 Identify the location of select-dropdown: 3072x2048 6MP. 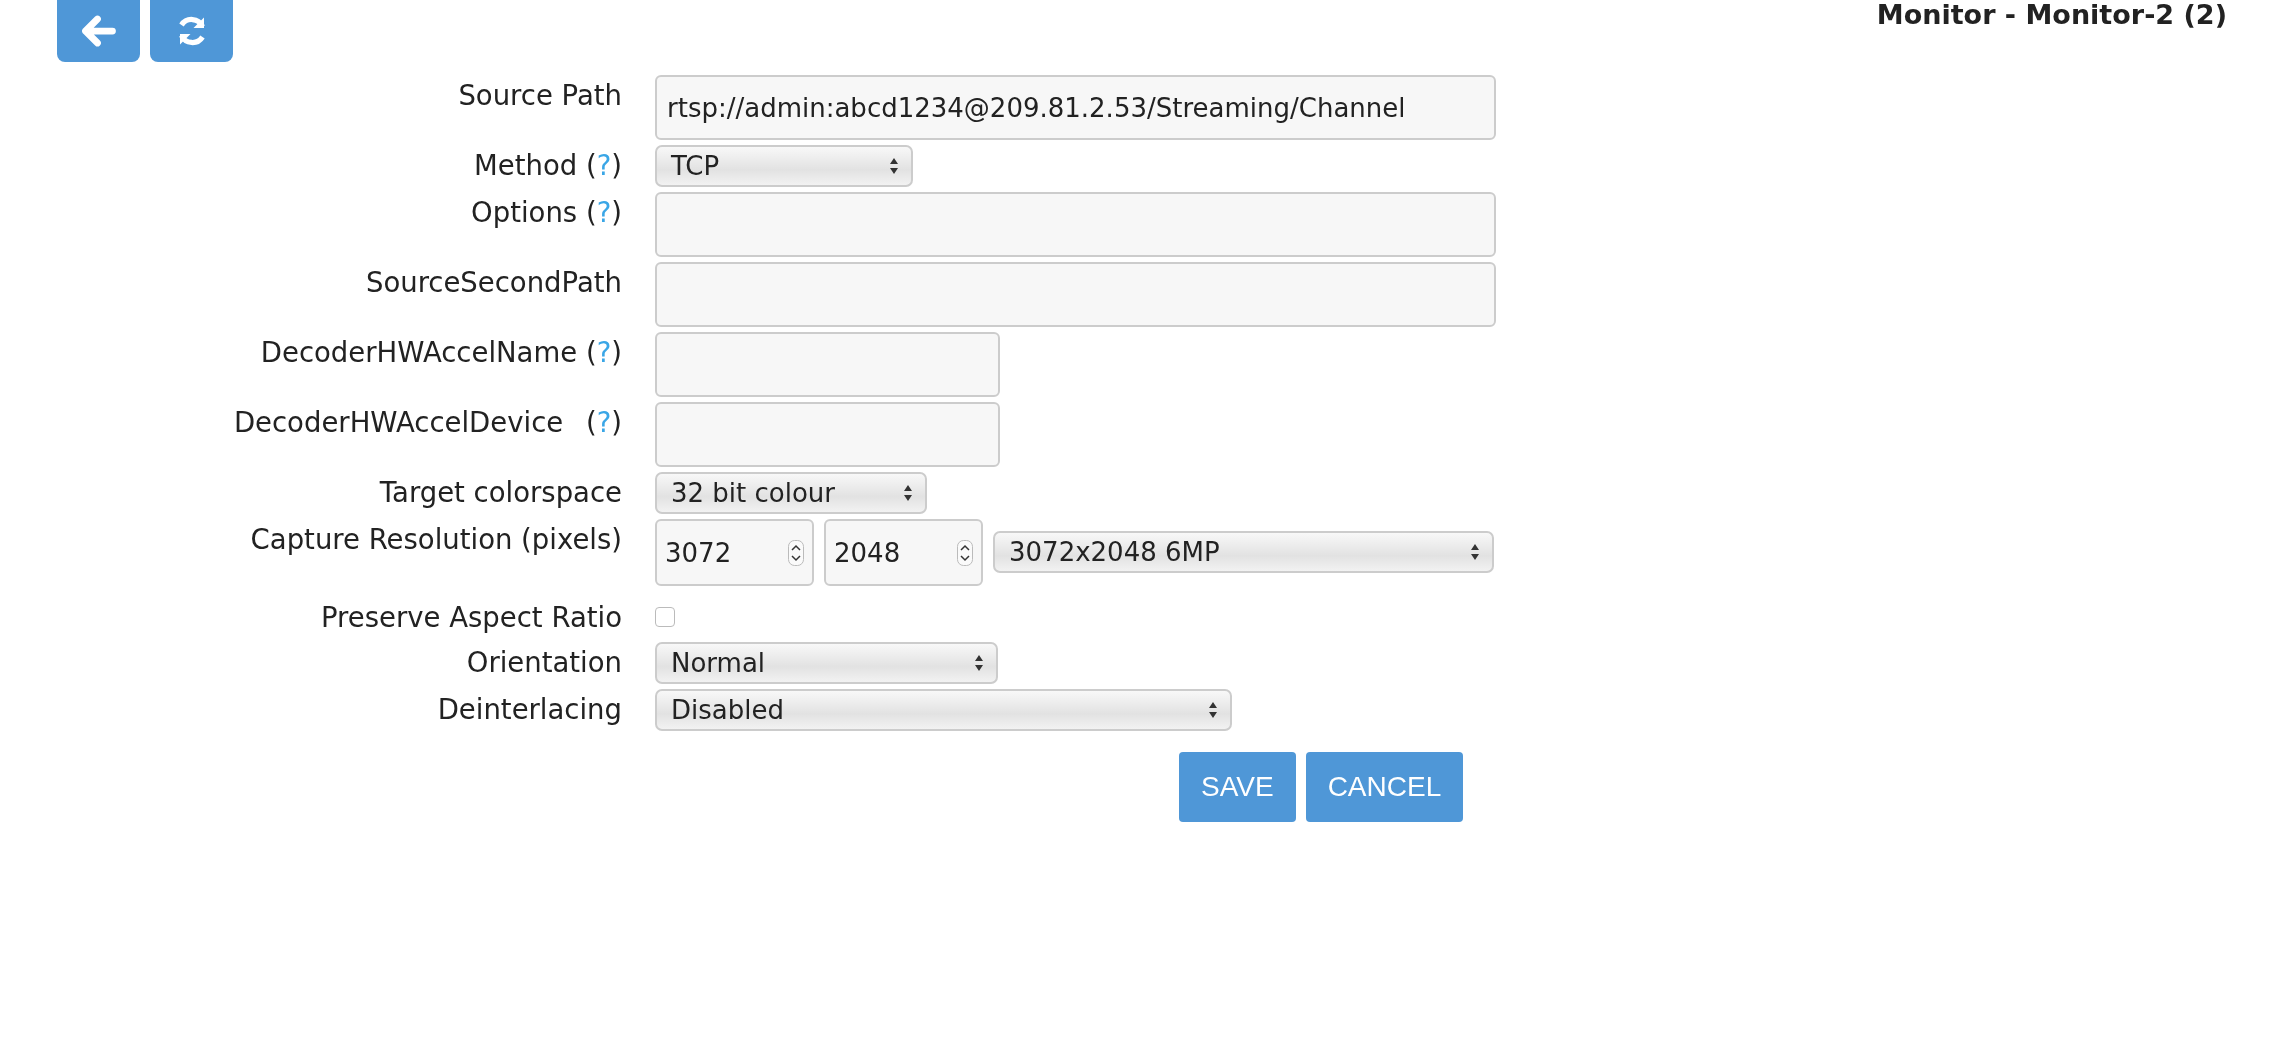
(1243, 552).